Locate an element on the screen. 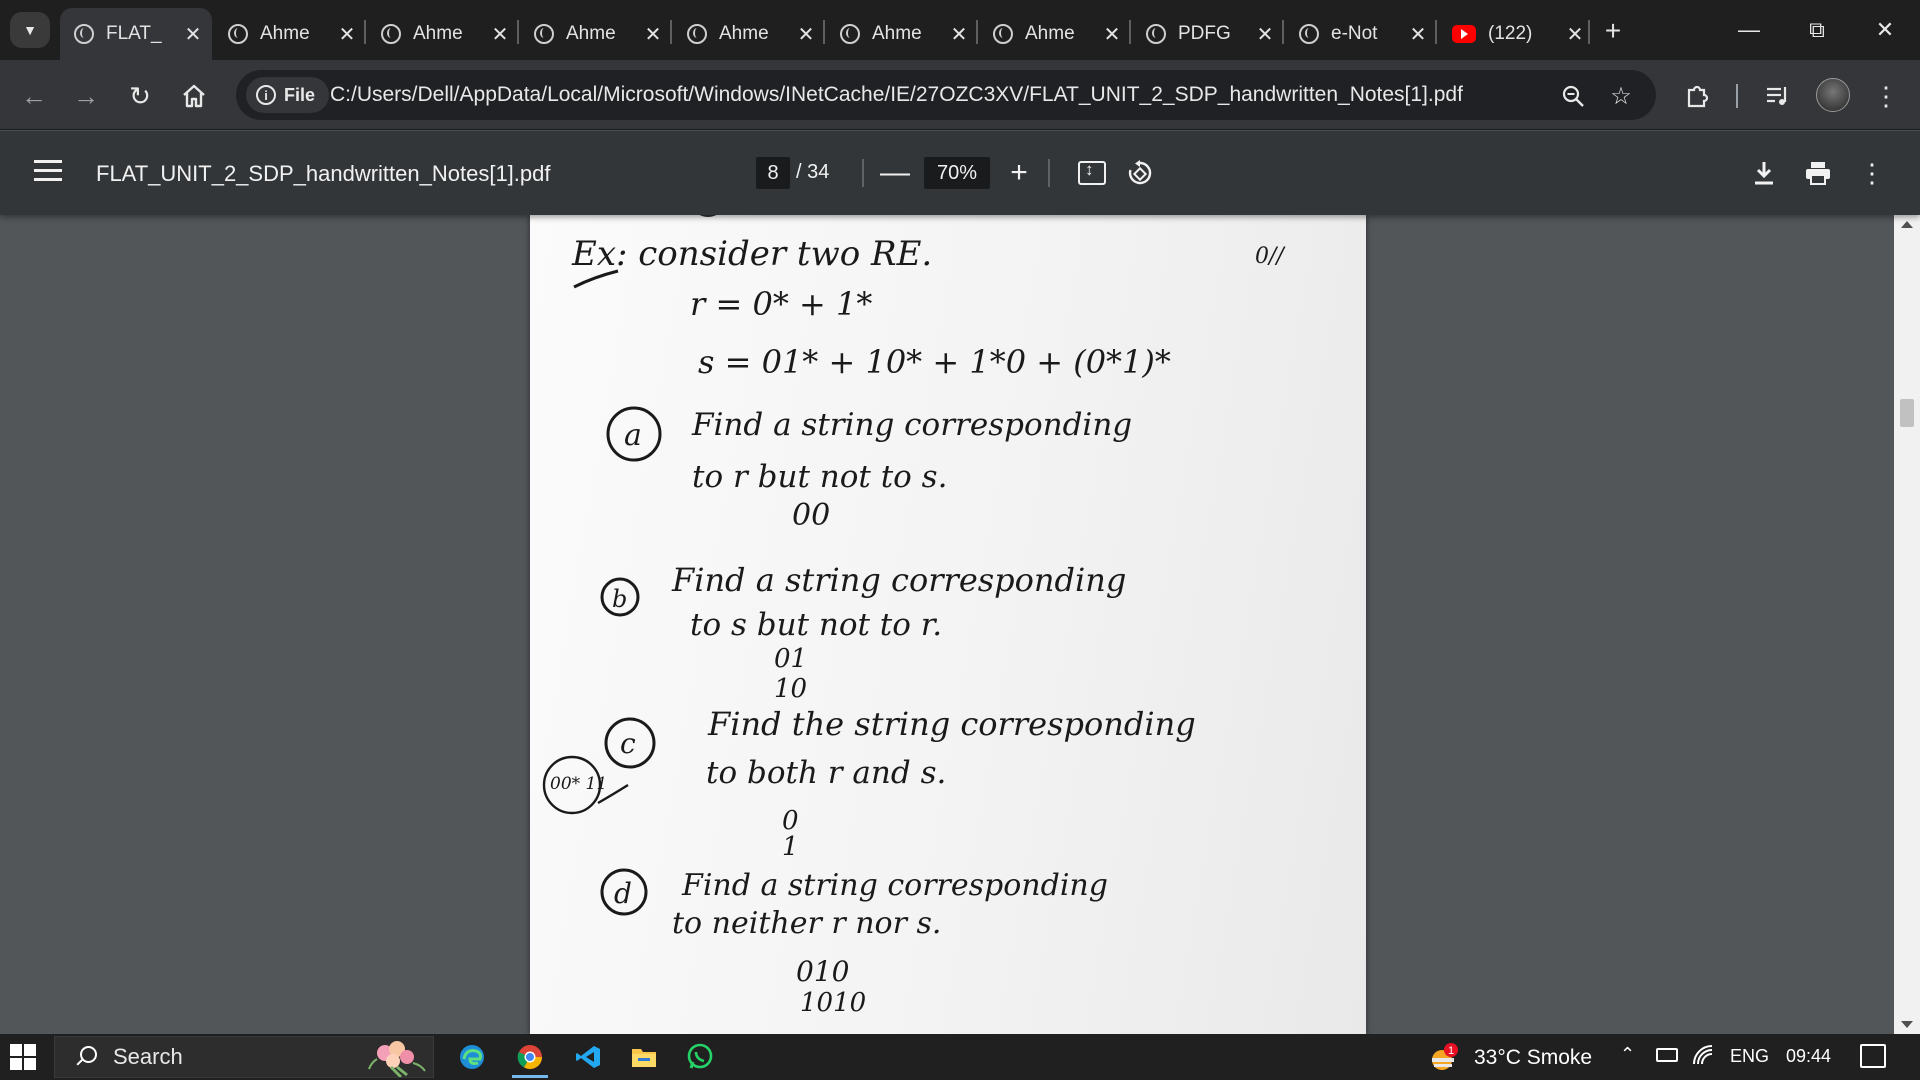 The height and width of the screenshot is (1080, 1920). arrow-left-icon: ← is located at coordinates (34, 95).